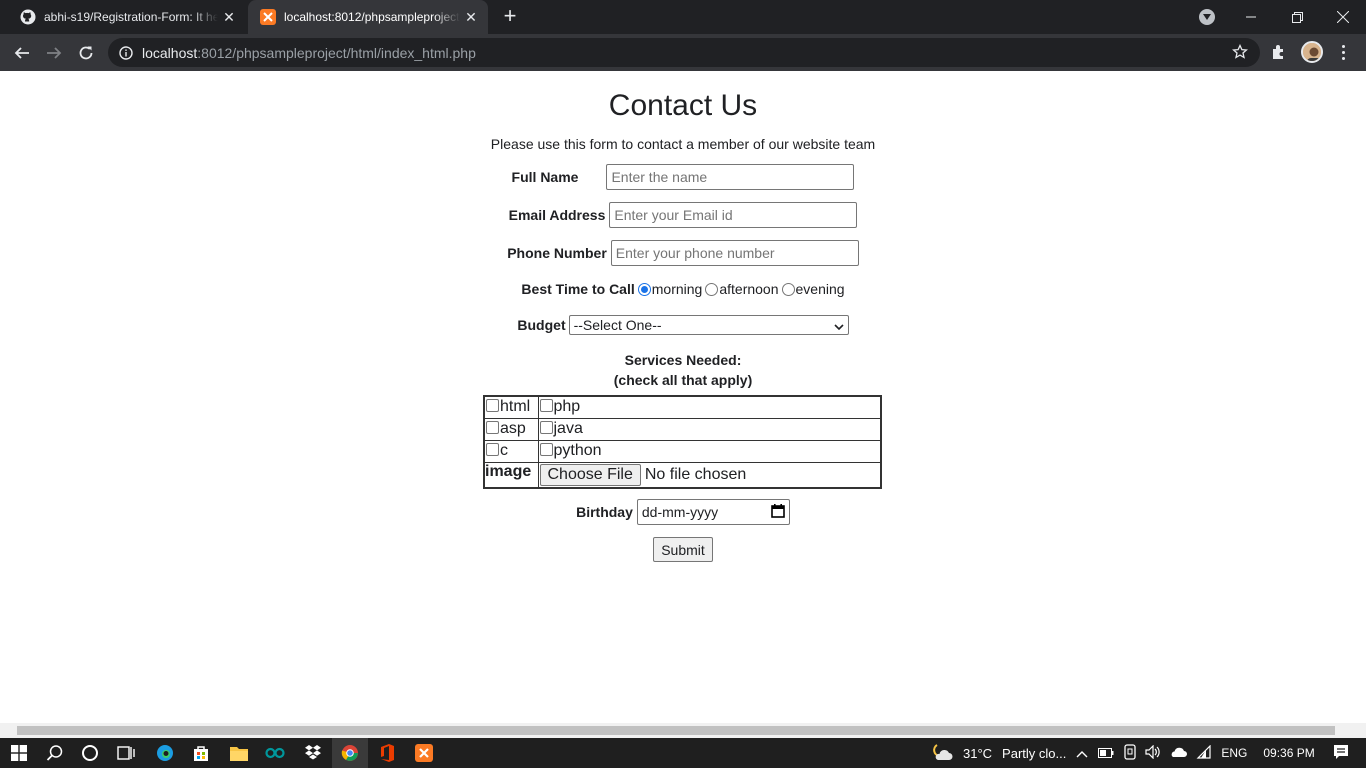  What do you see at coordinates (1279, 52) in the screenshot?
I see `extensions-puzzle-icon` at bounding box center [1279, 52].